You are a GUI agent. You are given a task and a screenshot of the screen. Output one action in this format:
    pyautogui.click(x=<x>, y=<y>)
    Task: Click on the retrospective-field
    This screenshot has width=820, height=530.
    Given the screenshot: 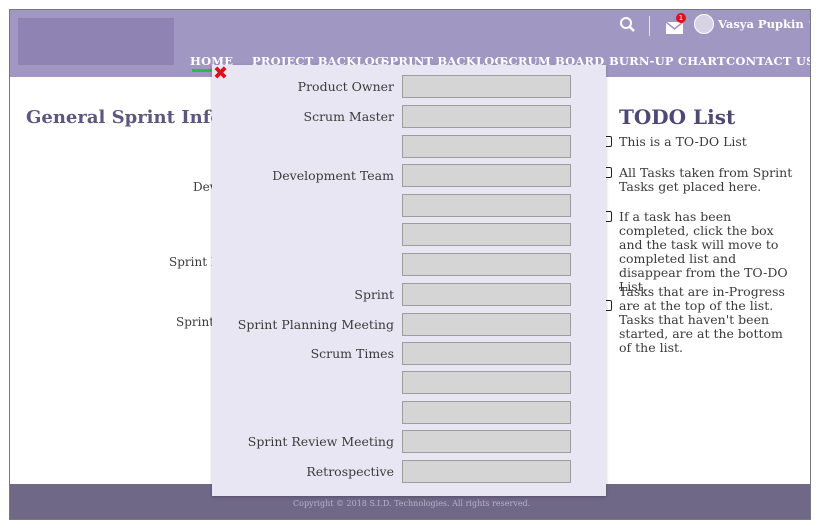 What is the action you would take?
    pyautogui.click(x=486, y=471)
    